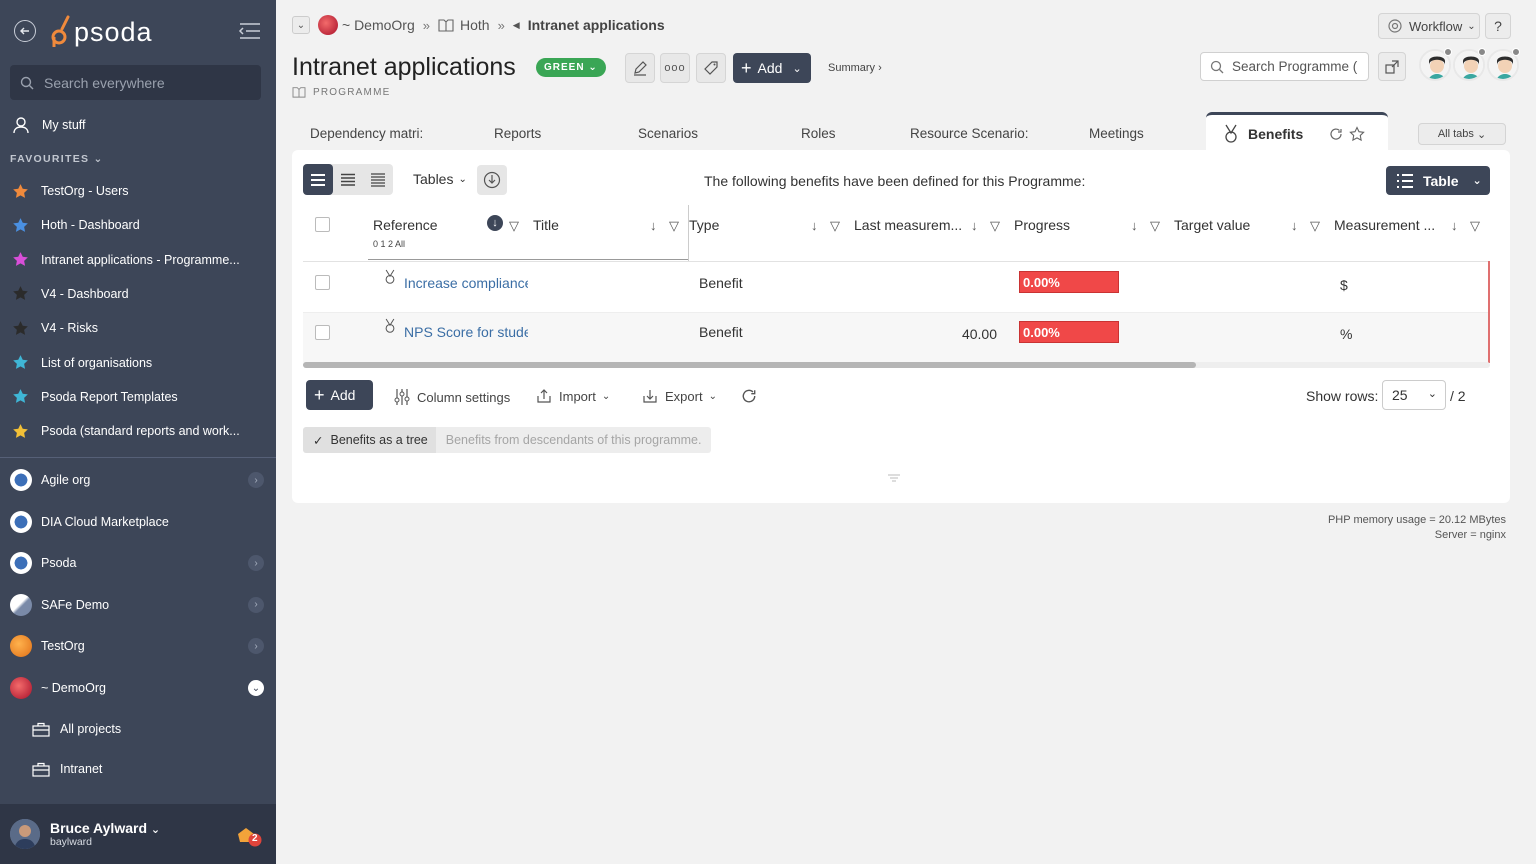 This screenshot has height=864, width=1536. I want to click on project-item: Intranet, so click(138, 769).